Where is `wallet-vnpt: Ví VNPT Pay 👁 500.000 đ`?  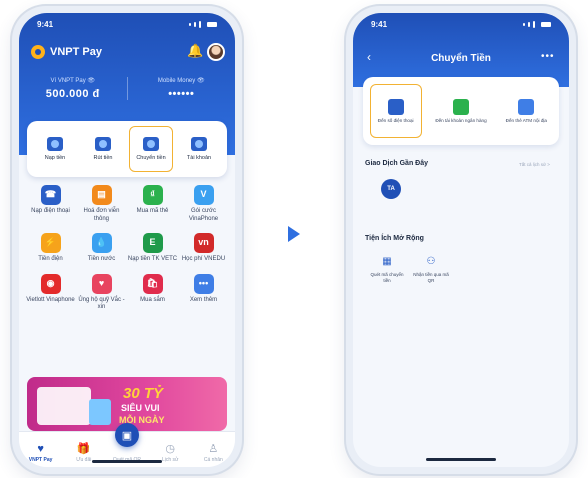
wallet-vnpt: Ví VNPT Pay 👁 500.000 đ is located at coordinates (73, 88).